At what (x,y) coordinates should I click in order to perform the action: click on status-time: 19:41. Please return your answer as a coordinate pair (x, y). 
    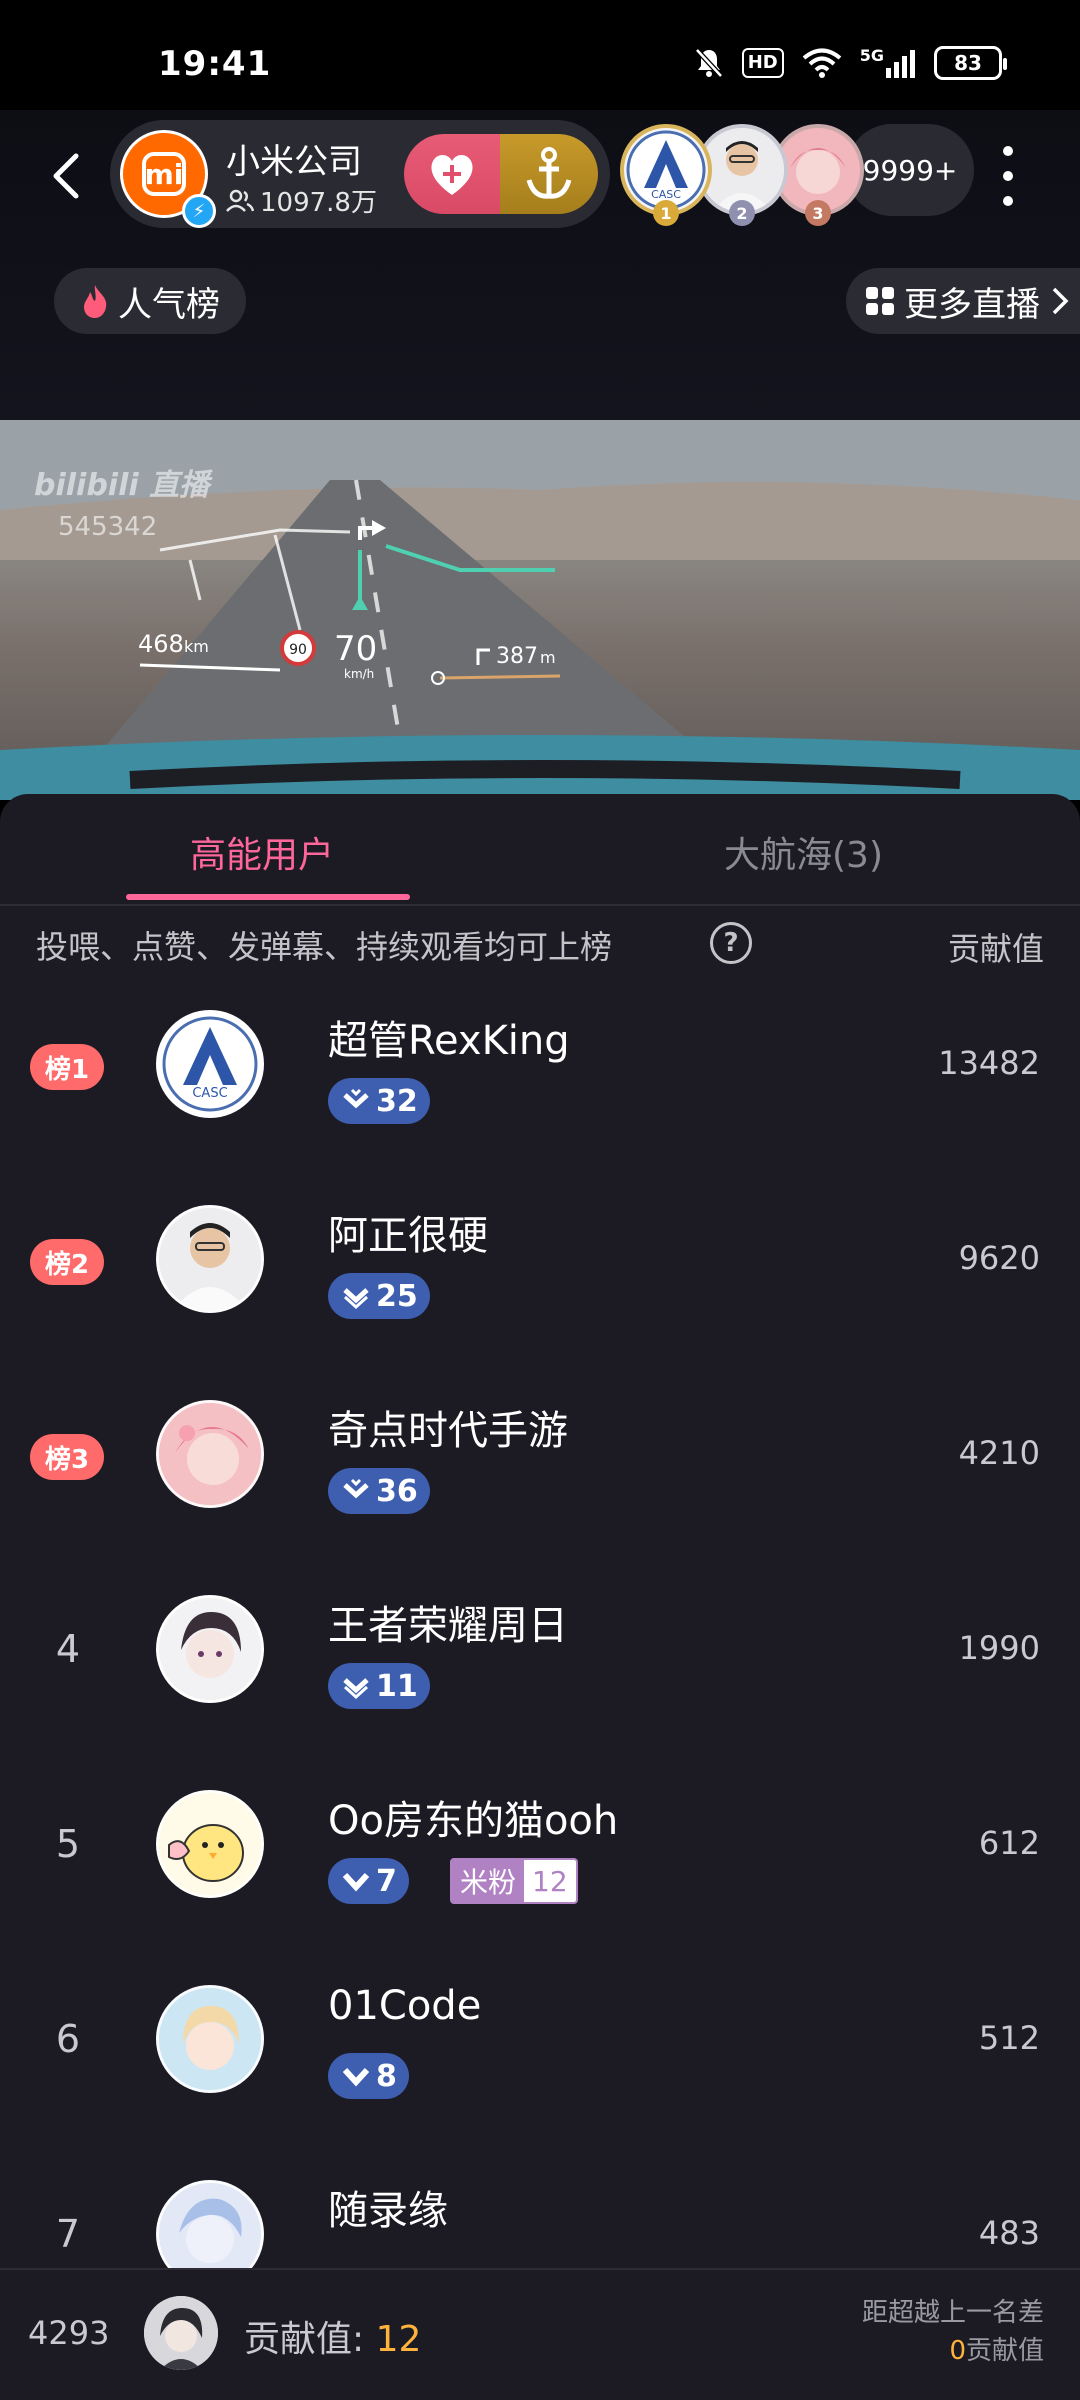
    Looking at the image, I should click on (215, 64).